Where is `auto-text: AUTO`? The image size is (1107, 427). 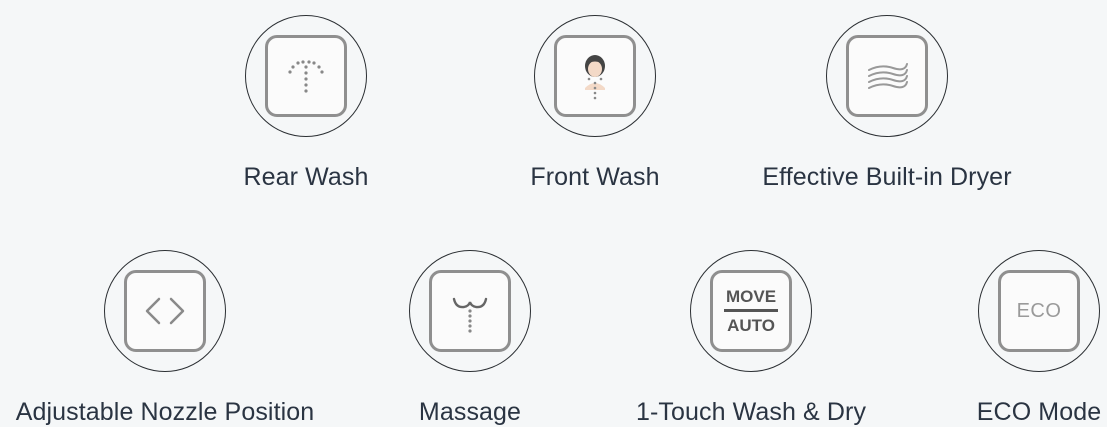 auto-text: AUTO is located at coordinates (751, 325).